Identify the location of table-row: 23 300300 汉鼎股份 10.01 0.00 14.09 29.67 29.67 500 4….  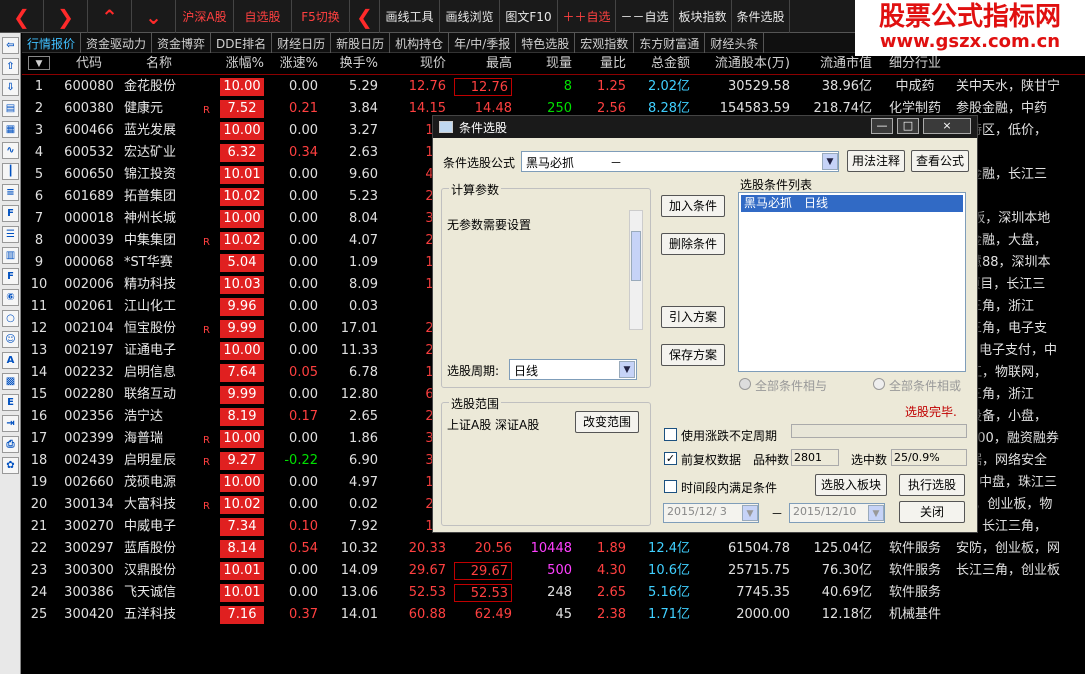
(553, 571).